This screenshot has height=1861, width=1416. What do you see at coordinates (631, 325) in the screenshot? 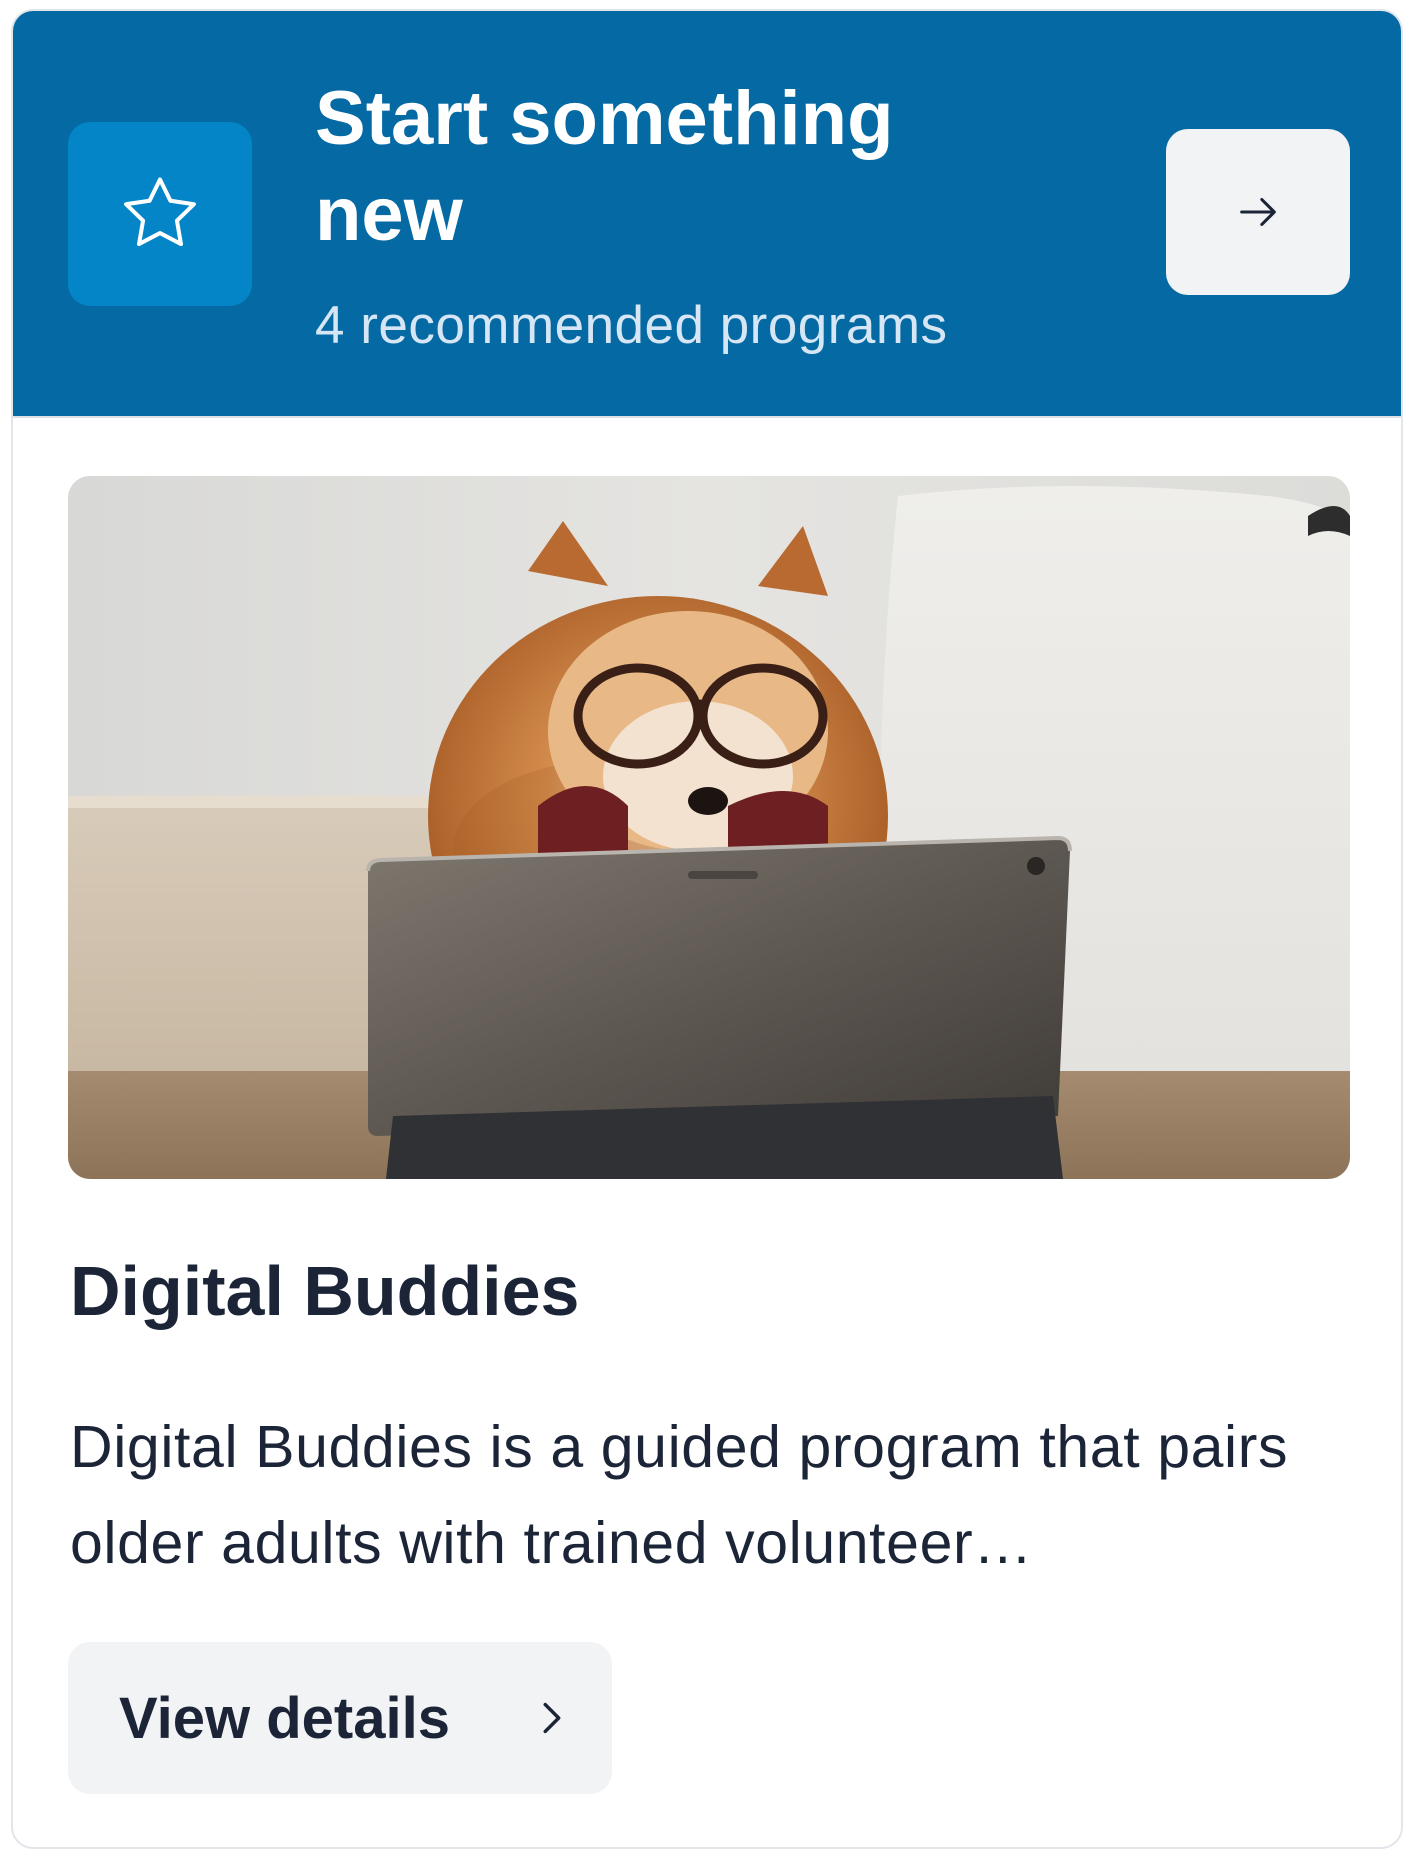
I see `header-subtitle: 4 recommended programs` at bounding box center [631, 325].